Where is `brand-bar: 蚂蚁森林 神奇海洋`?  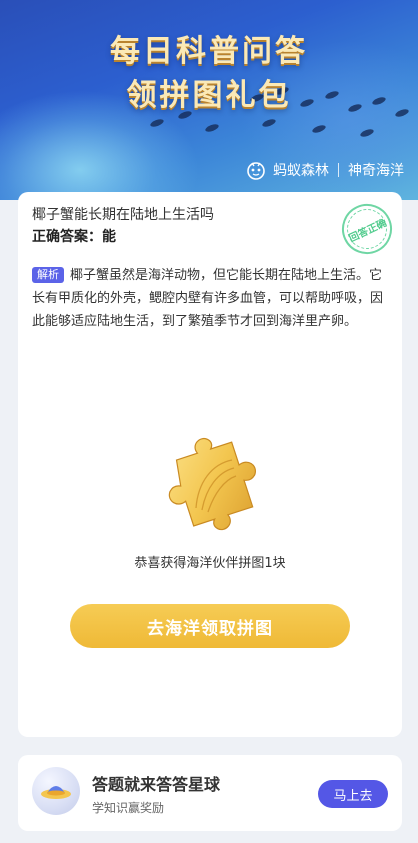
brand-bar: 蚂蚁森林 神奇海洋 is located at coordinates (324, 170).